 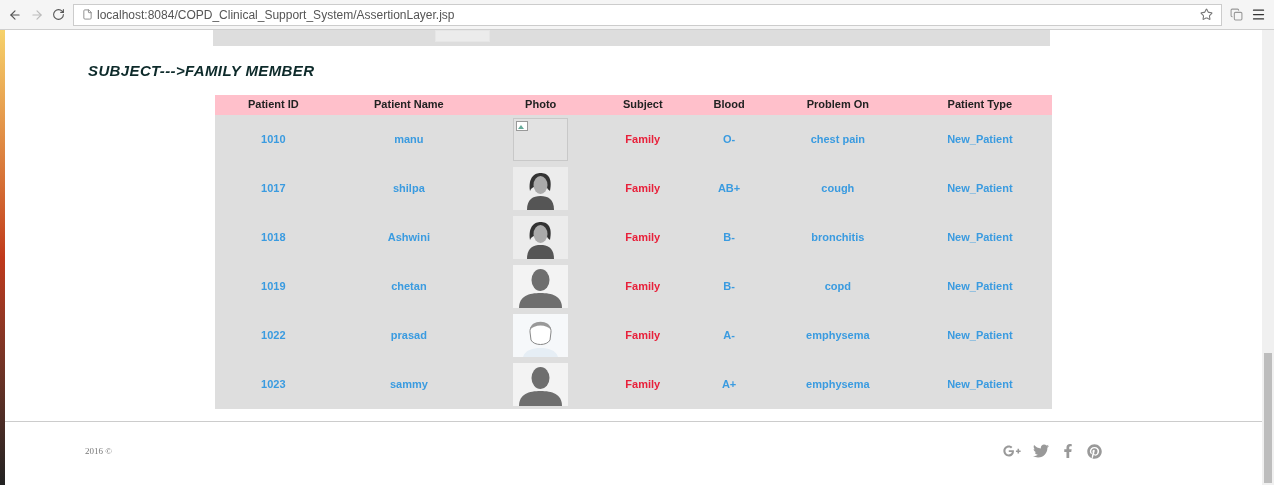 What do you see at coordinates (273, 286) in the screenshot?
I see `table-cell: 1019` at bounding box center [273, 286].